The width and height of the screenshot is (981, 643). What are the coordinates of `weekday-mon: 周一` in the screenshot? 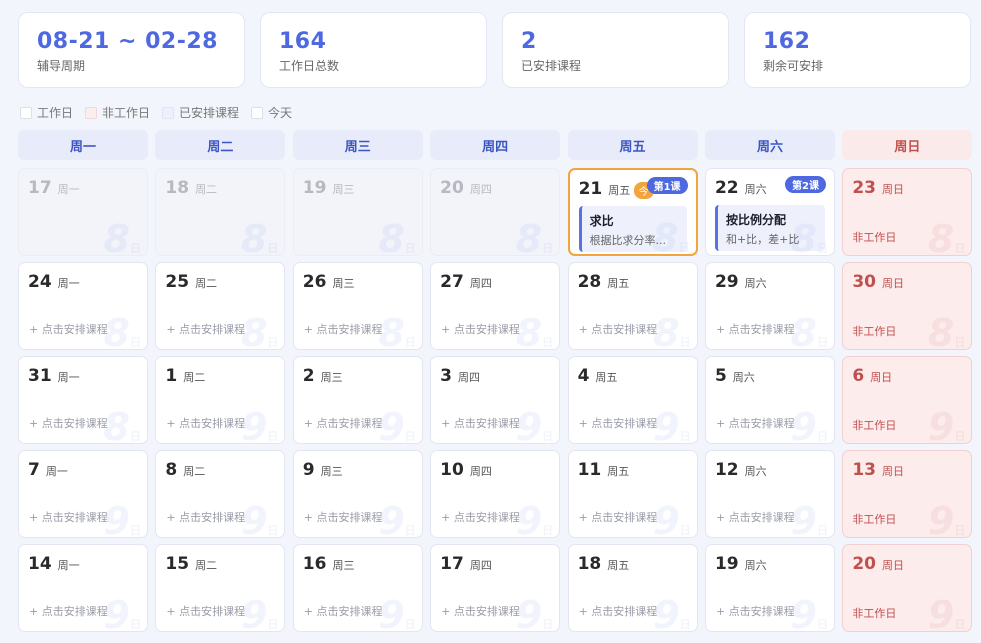 It's located at (83, 145).